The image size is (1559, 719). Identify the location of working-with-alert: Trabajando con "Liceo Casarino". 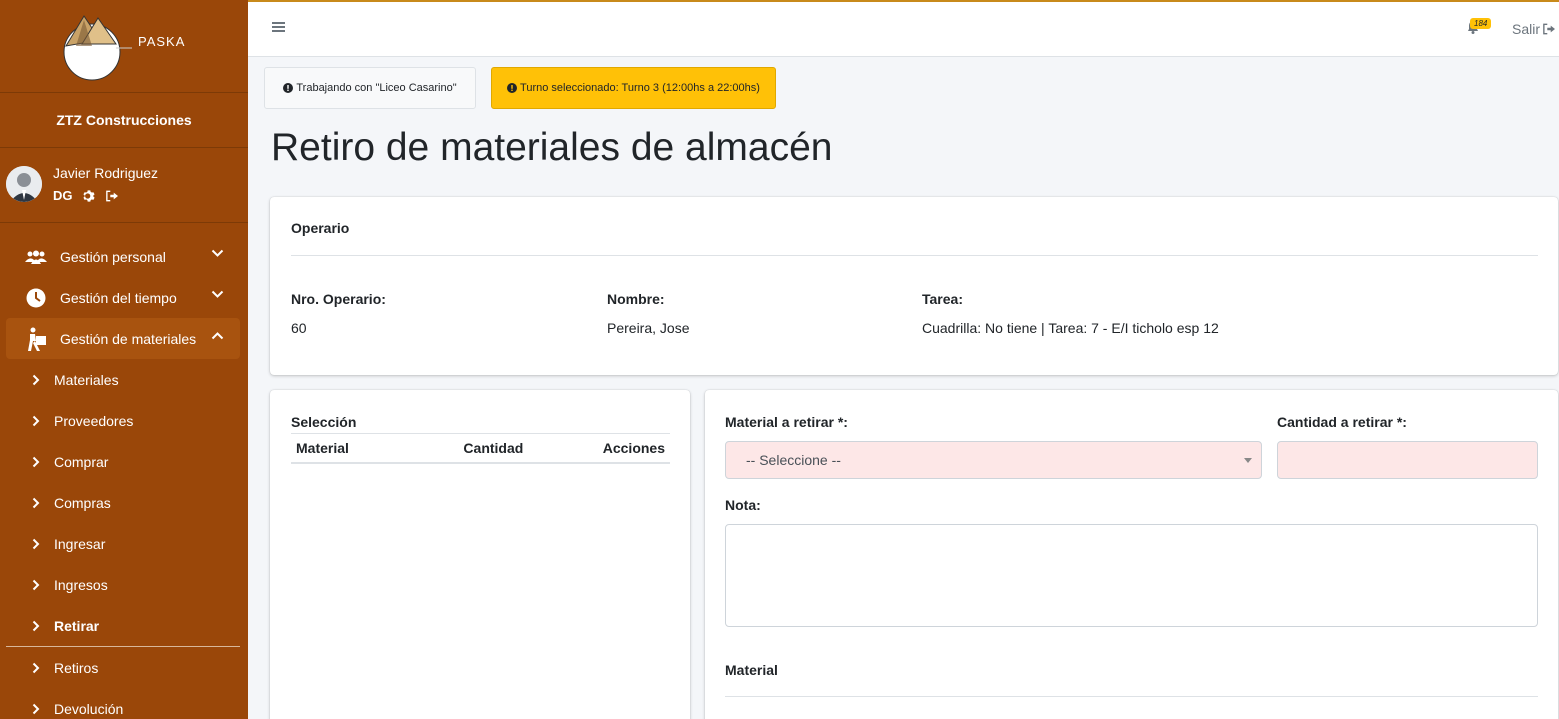
(370, 88).